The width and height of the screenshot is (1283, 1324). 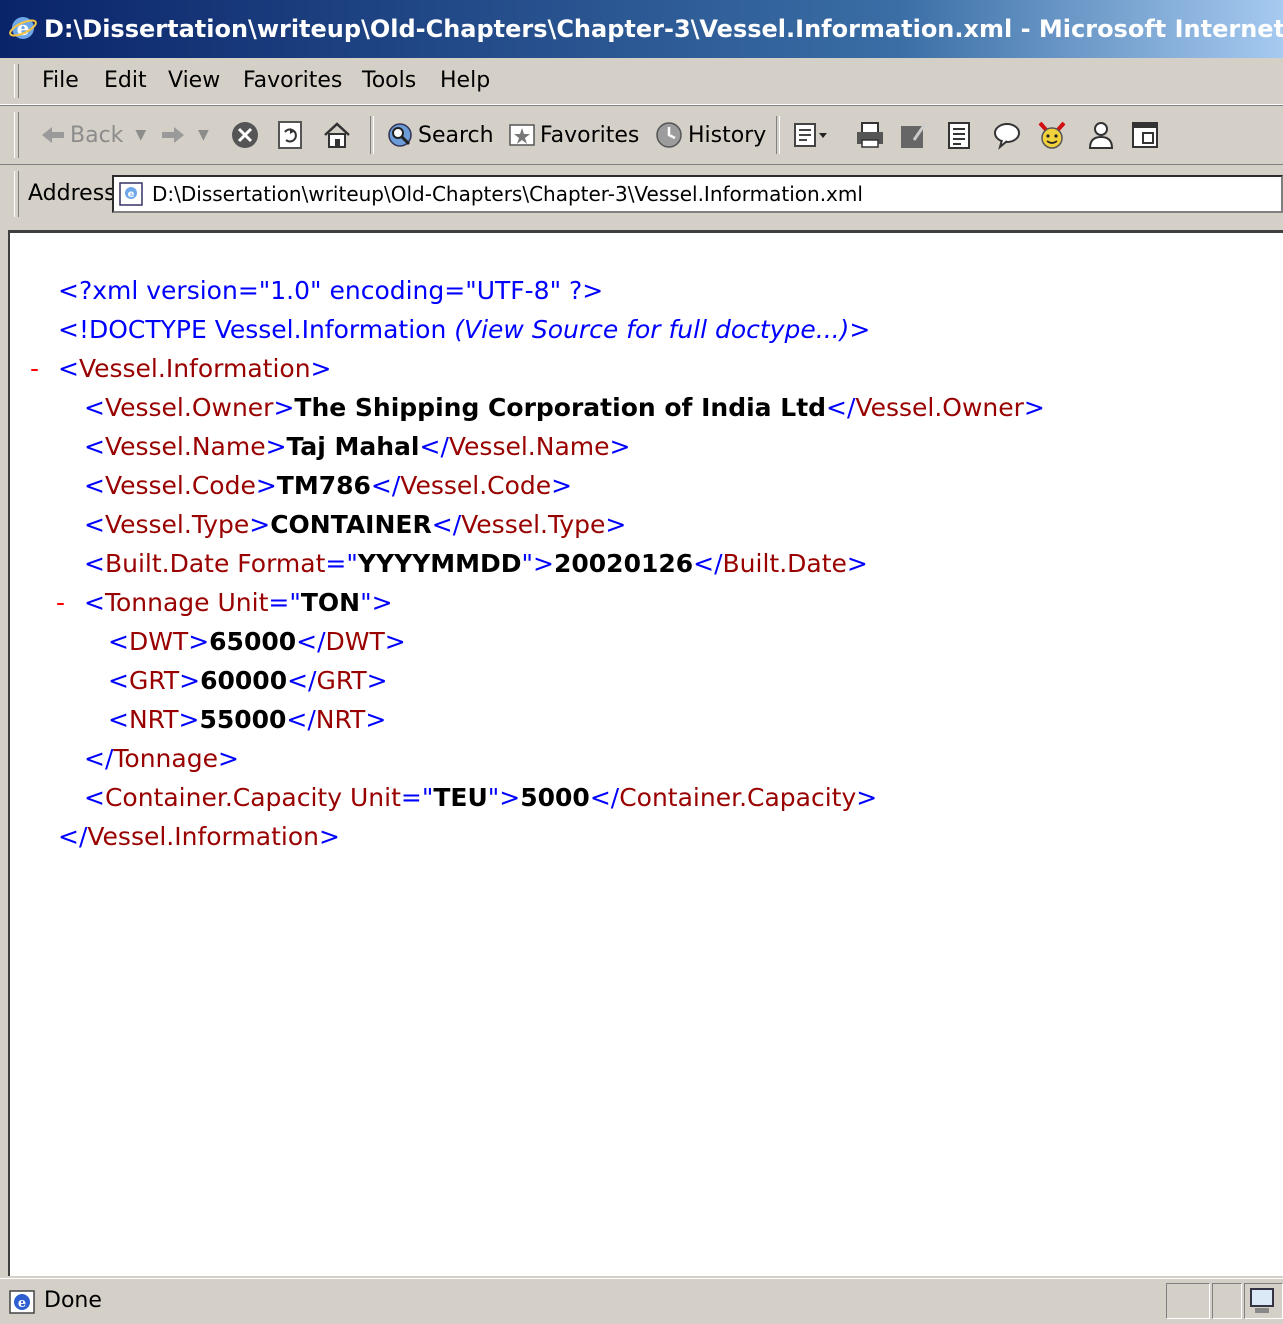 I want to click on doctype-close: >, so click(x=860, y=329).